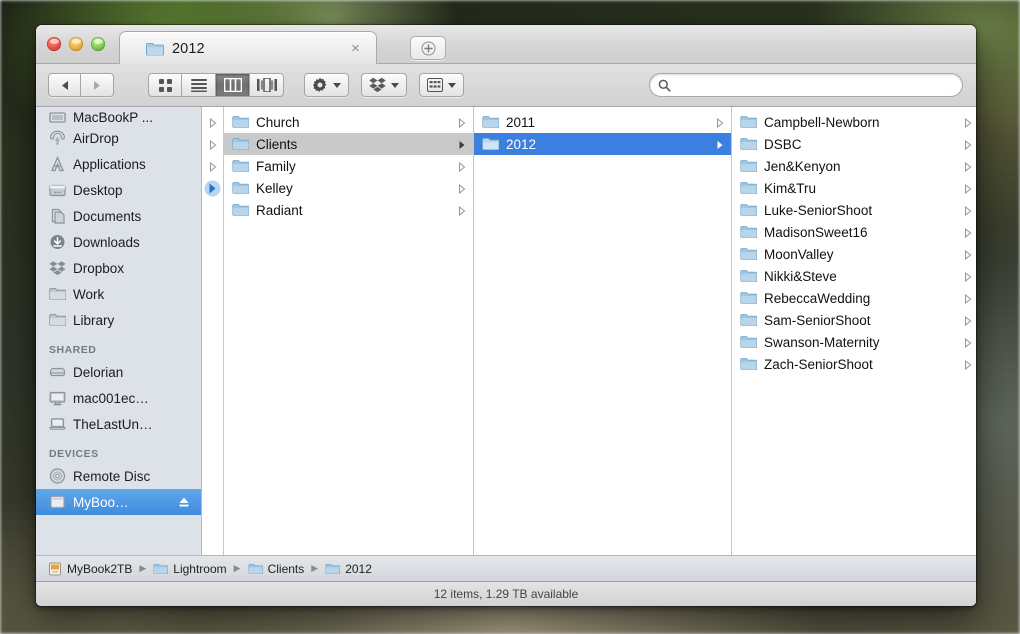 Image resolution: width=1020 pixels, height=634 pixels. I want to click on breadcrumb-clients: Clients, so click(276, 569).